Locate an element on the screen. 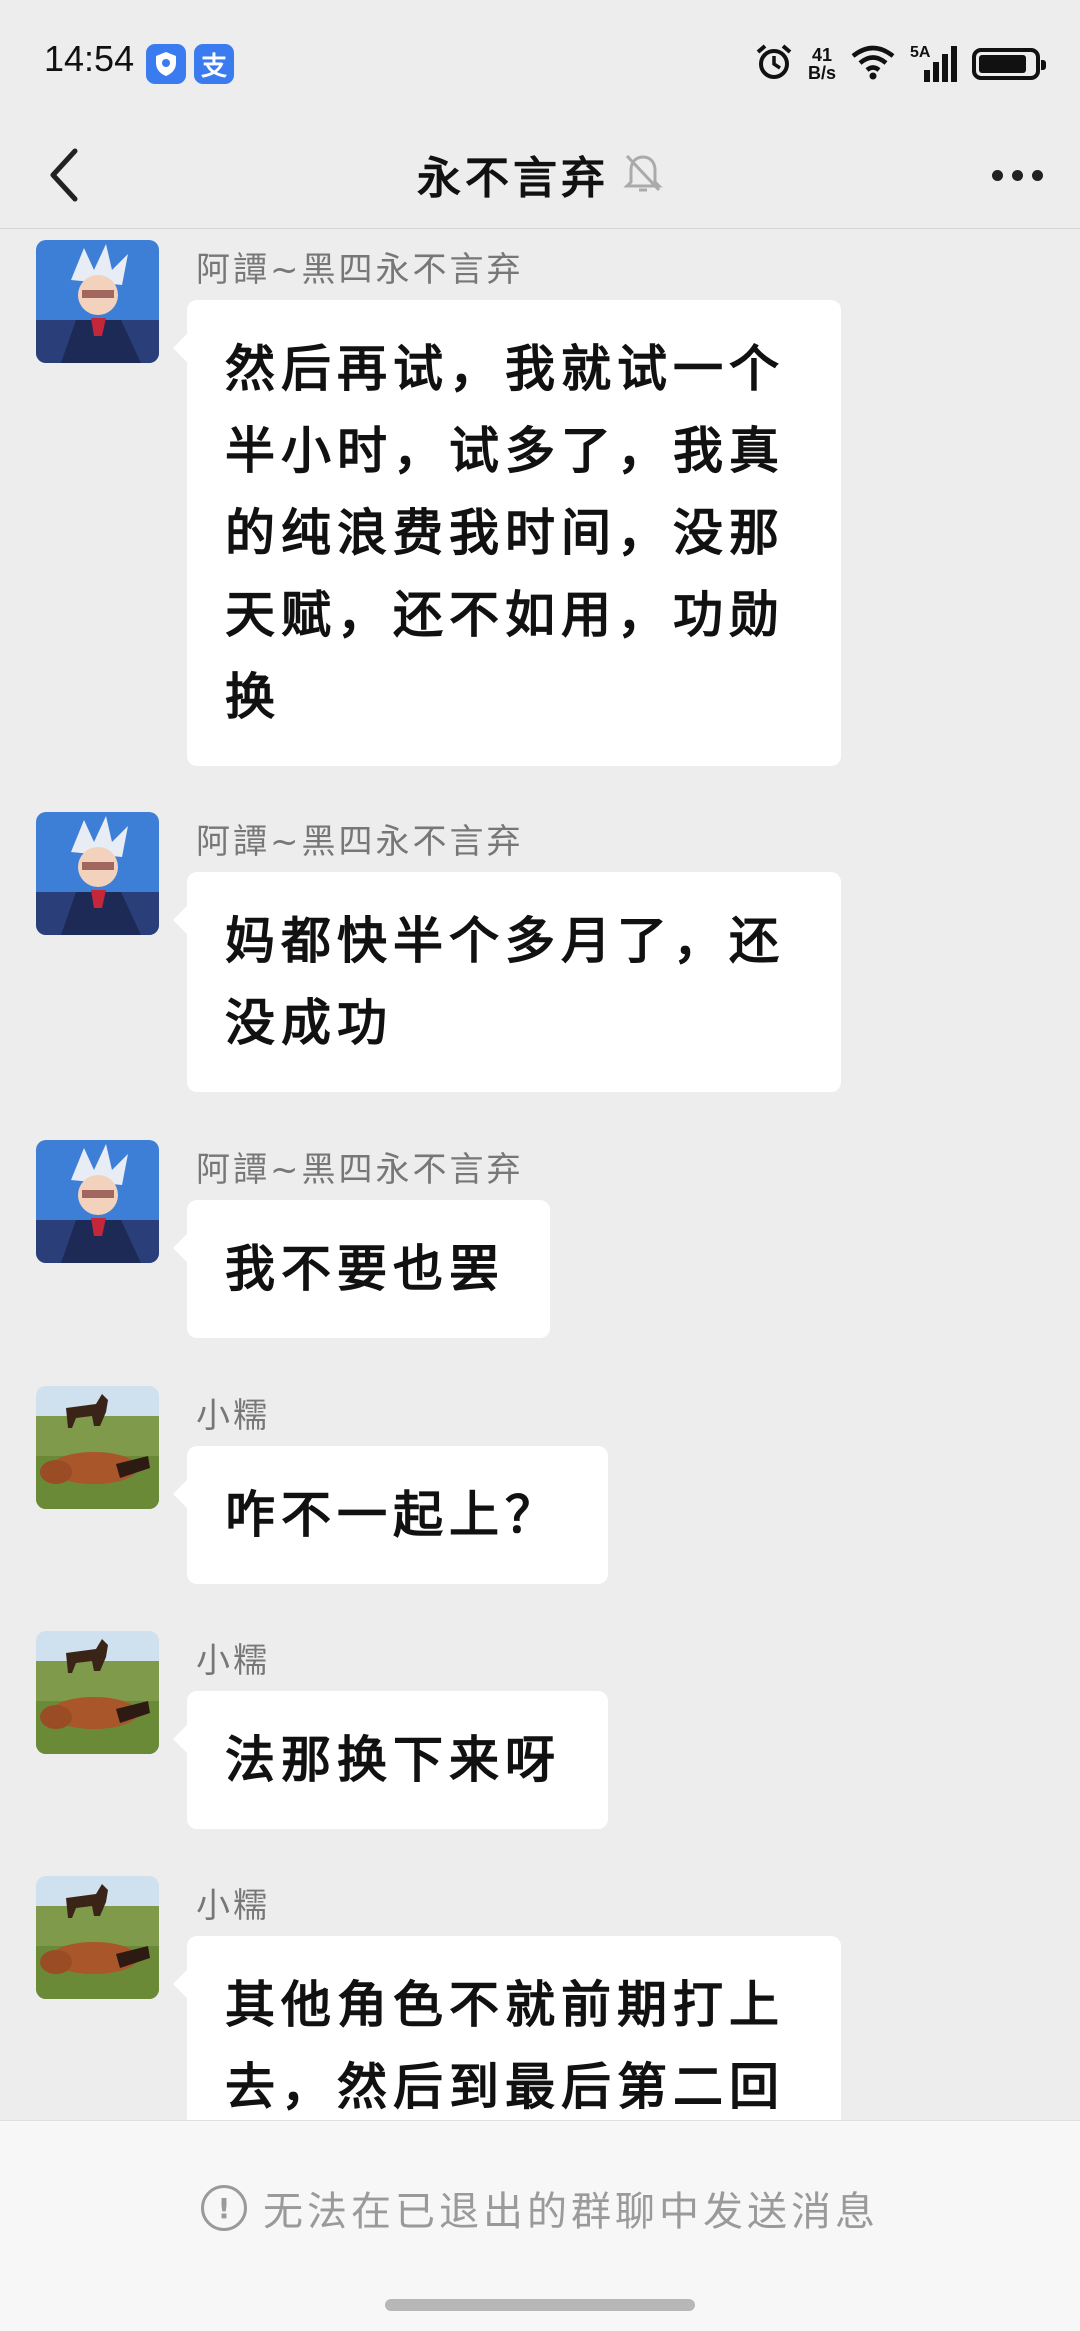 Image resolution: width=1080 pixels, height=2331 pixels. disabled-notice: ! 无法在已退出的群聊中发送消息 is located at coordinates (540, 2208).